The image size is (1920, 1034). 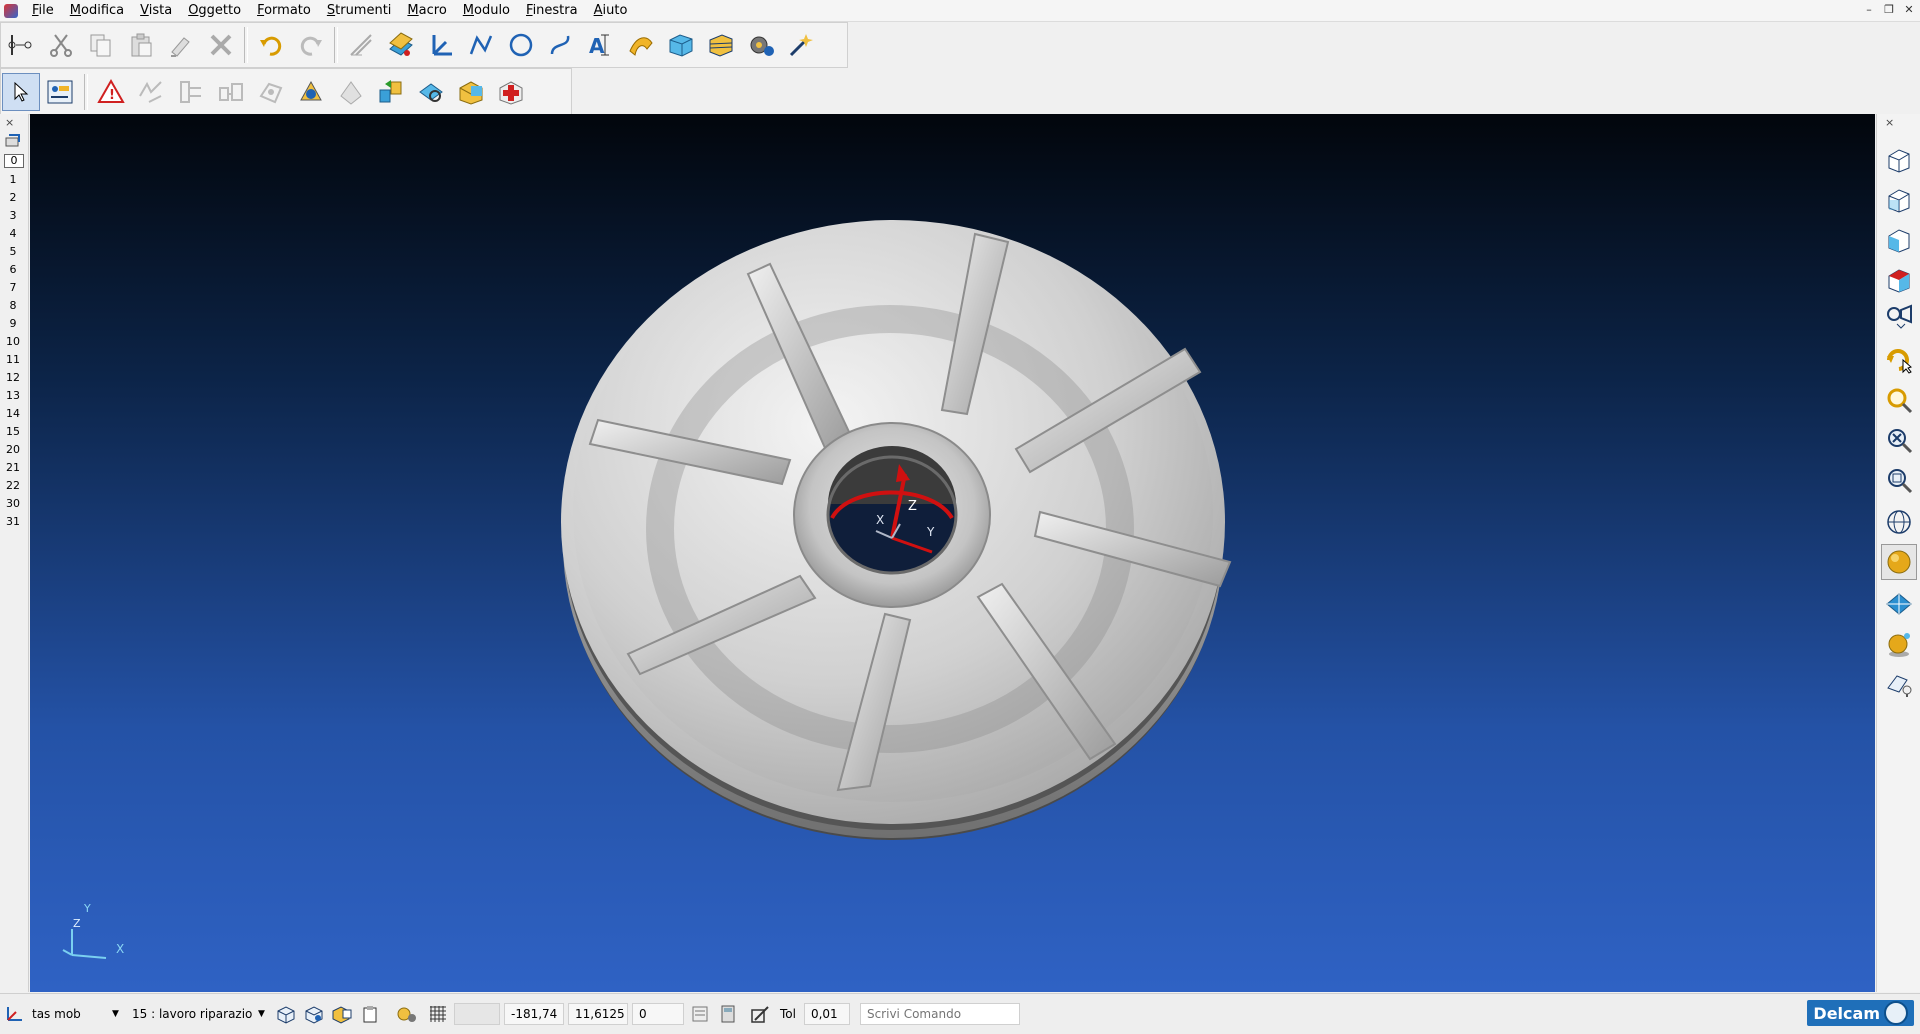 I want to click on level-item: 7, so click(x=13, y=288).